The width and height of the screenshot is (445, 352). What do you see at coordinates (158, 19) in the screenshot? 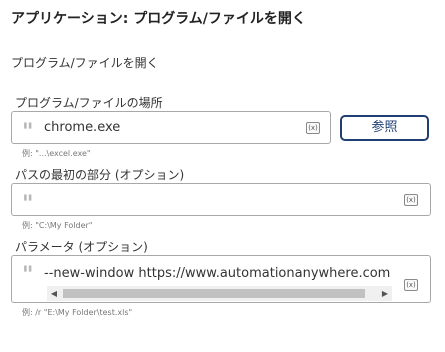
I see `panel-title: アプリケーション: プログラム/ファイルを開く` at bounding box center [158, 19].